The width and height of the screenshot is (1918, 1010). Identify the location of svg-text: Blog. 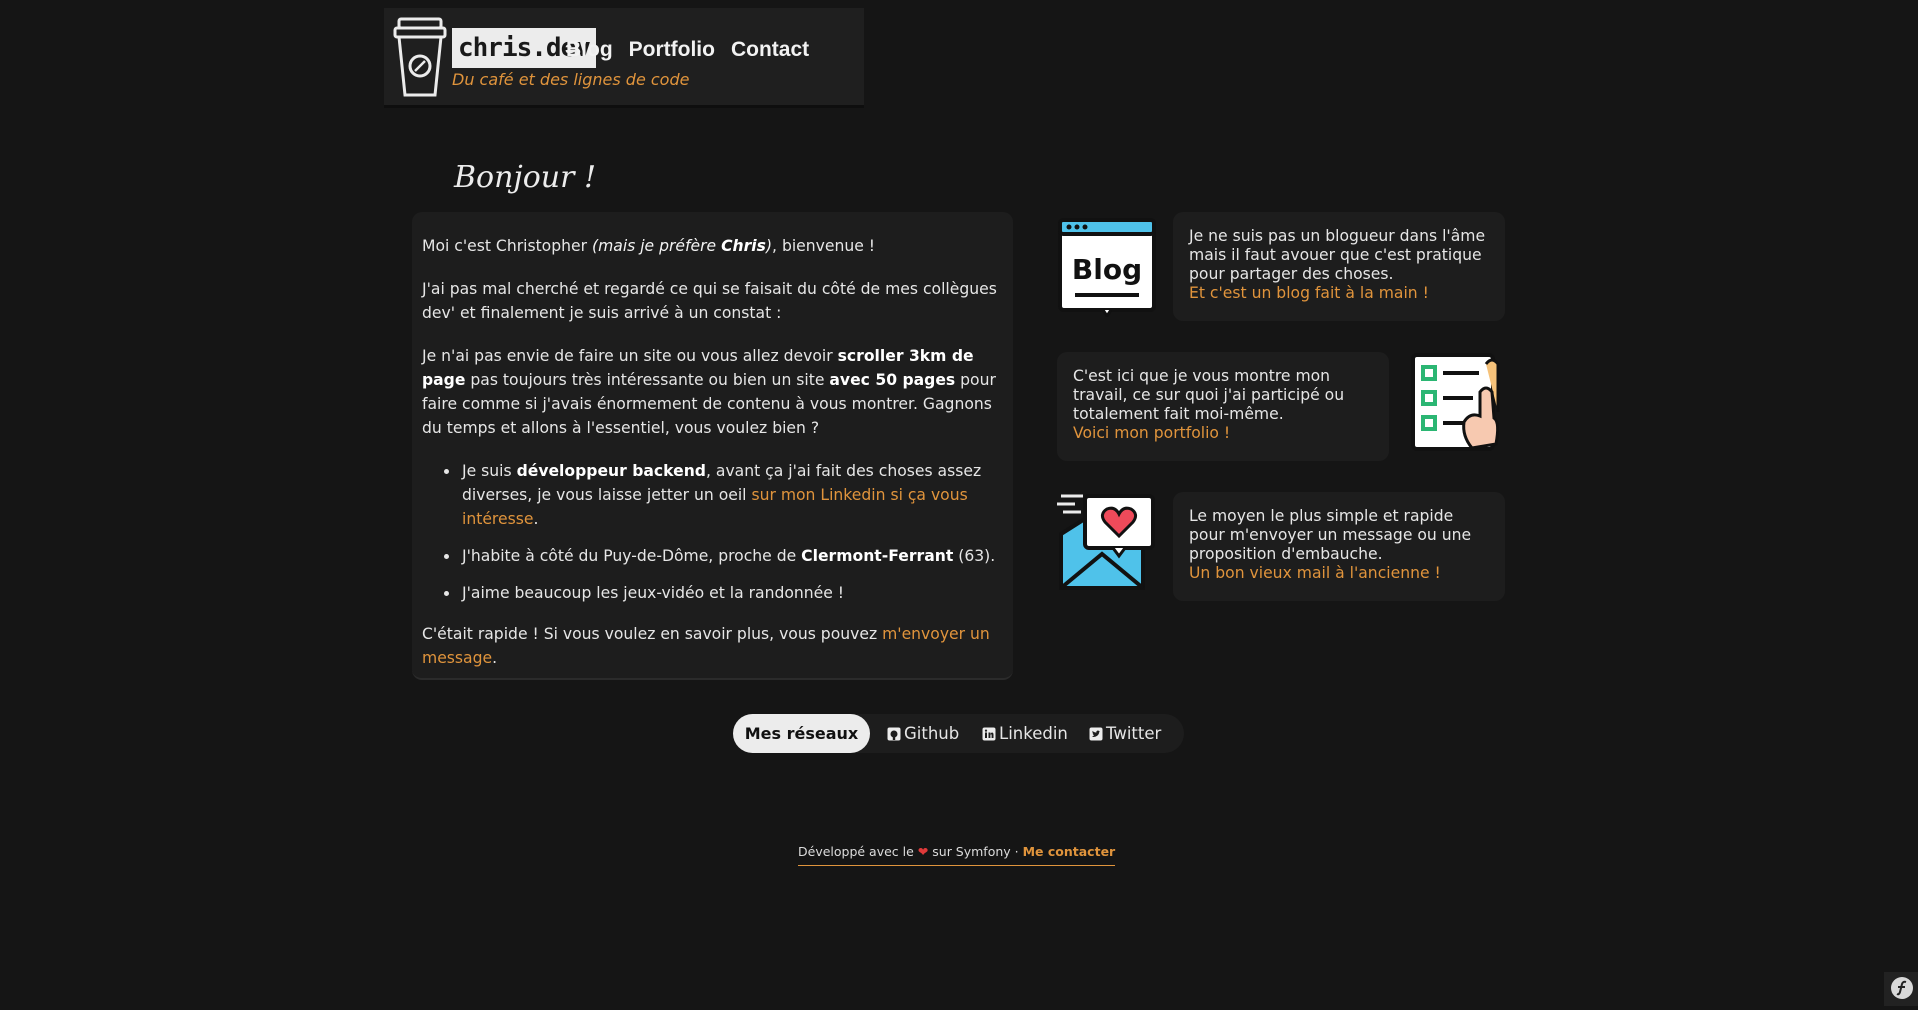
(1107, 269).